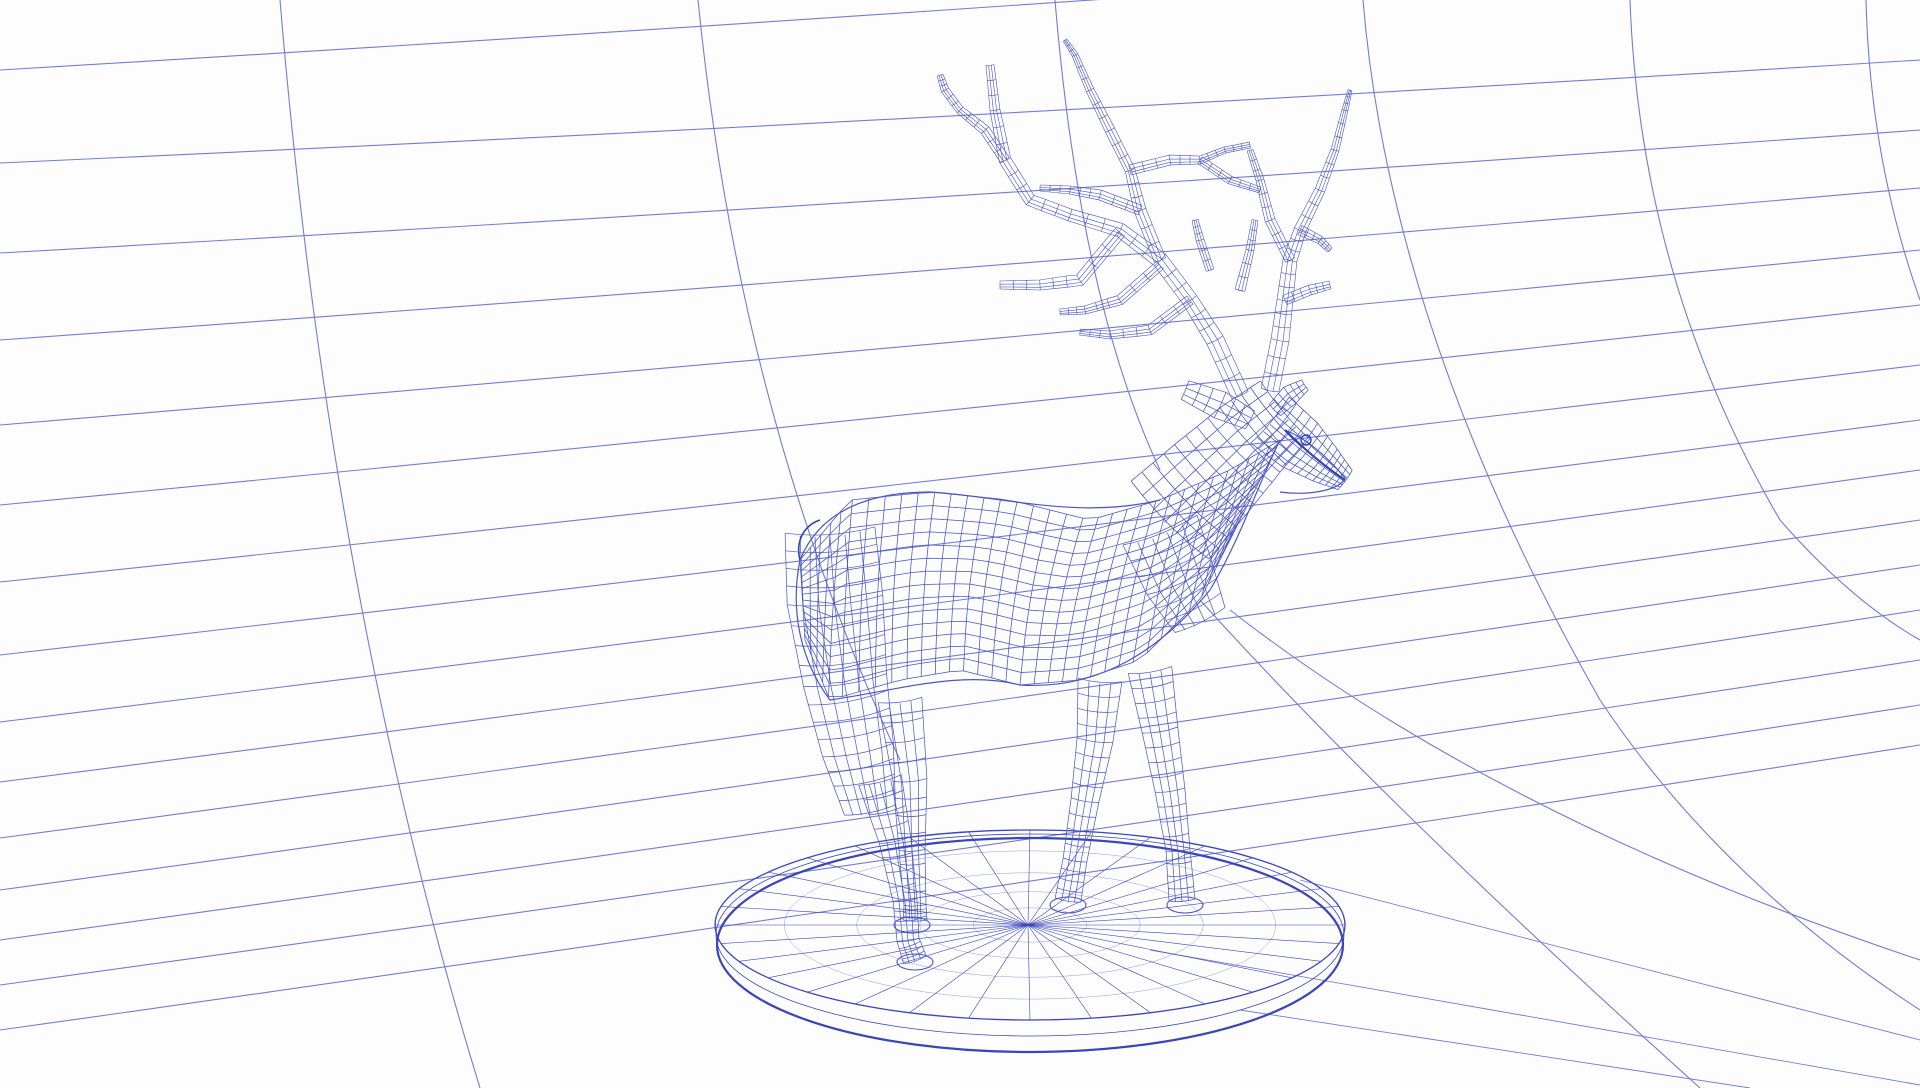 The height and width of the screenshot is (1088, 1920). I want to click on deer-ear-left, so click(1217, 405).